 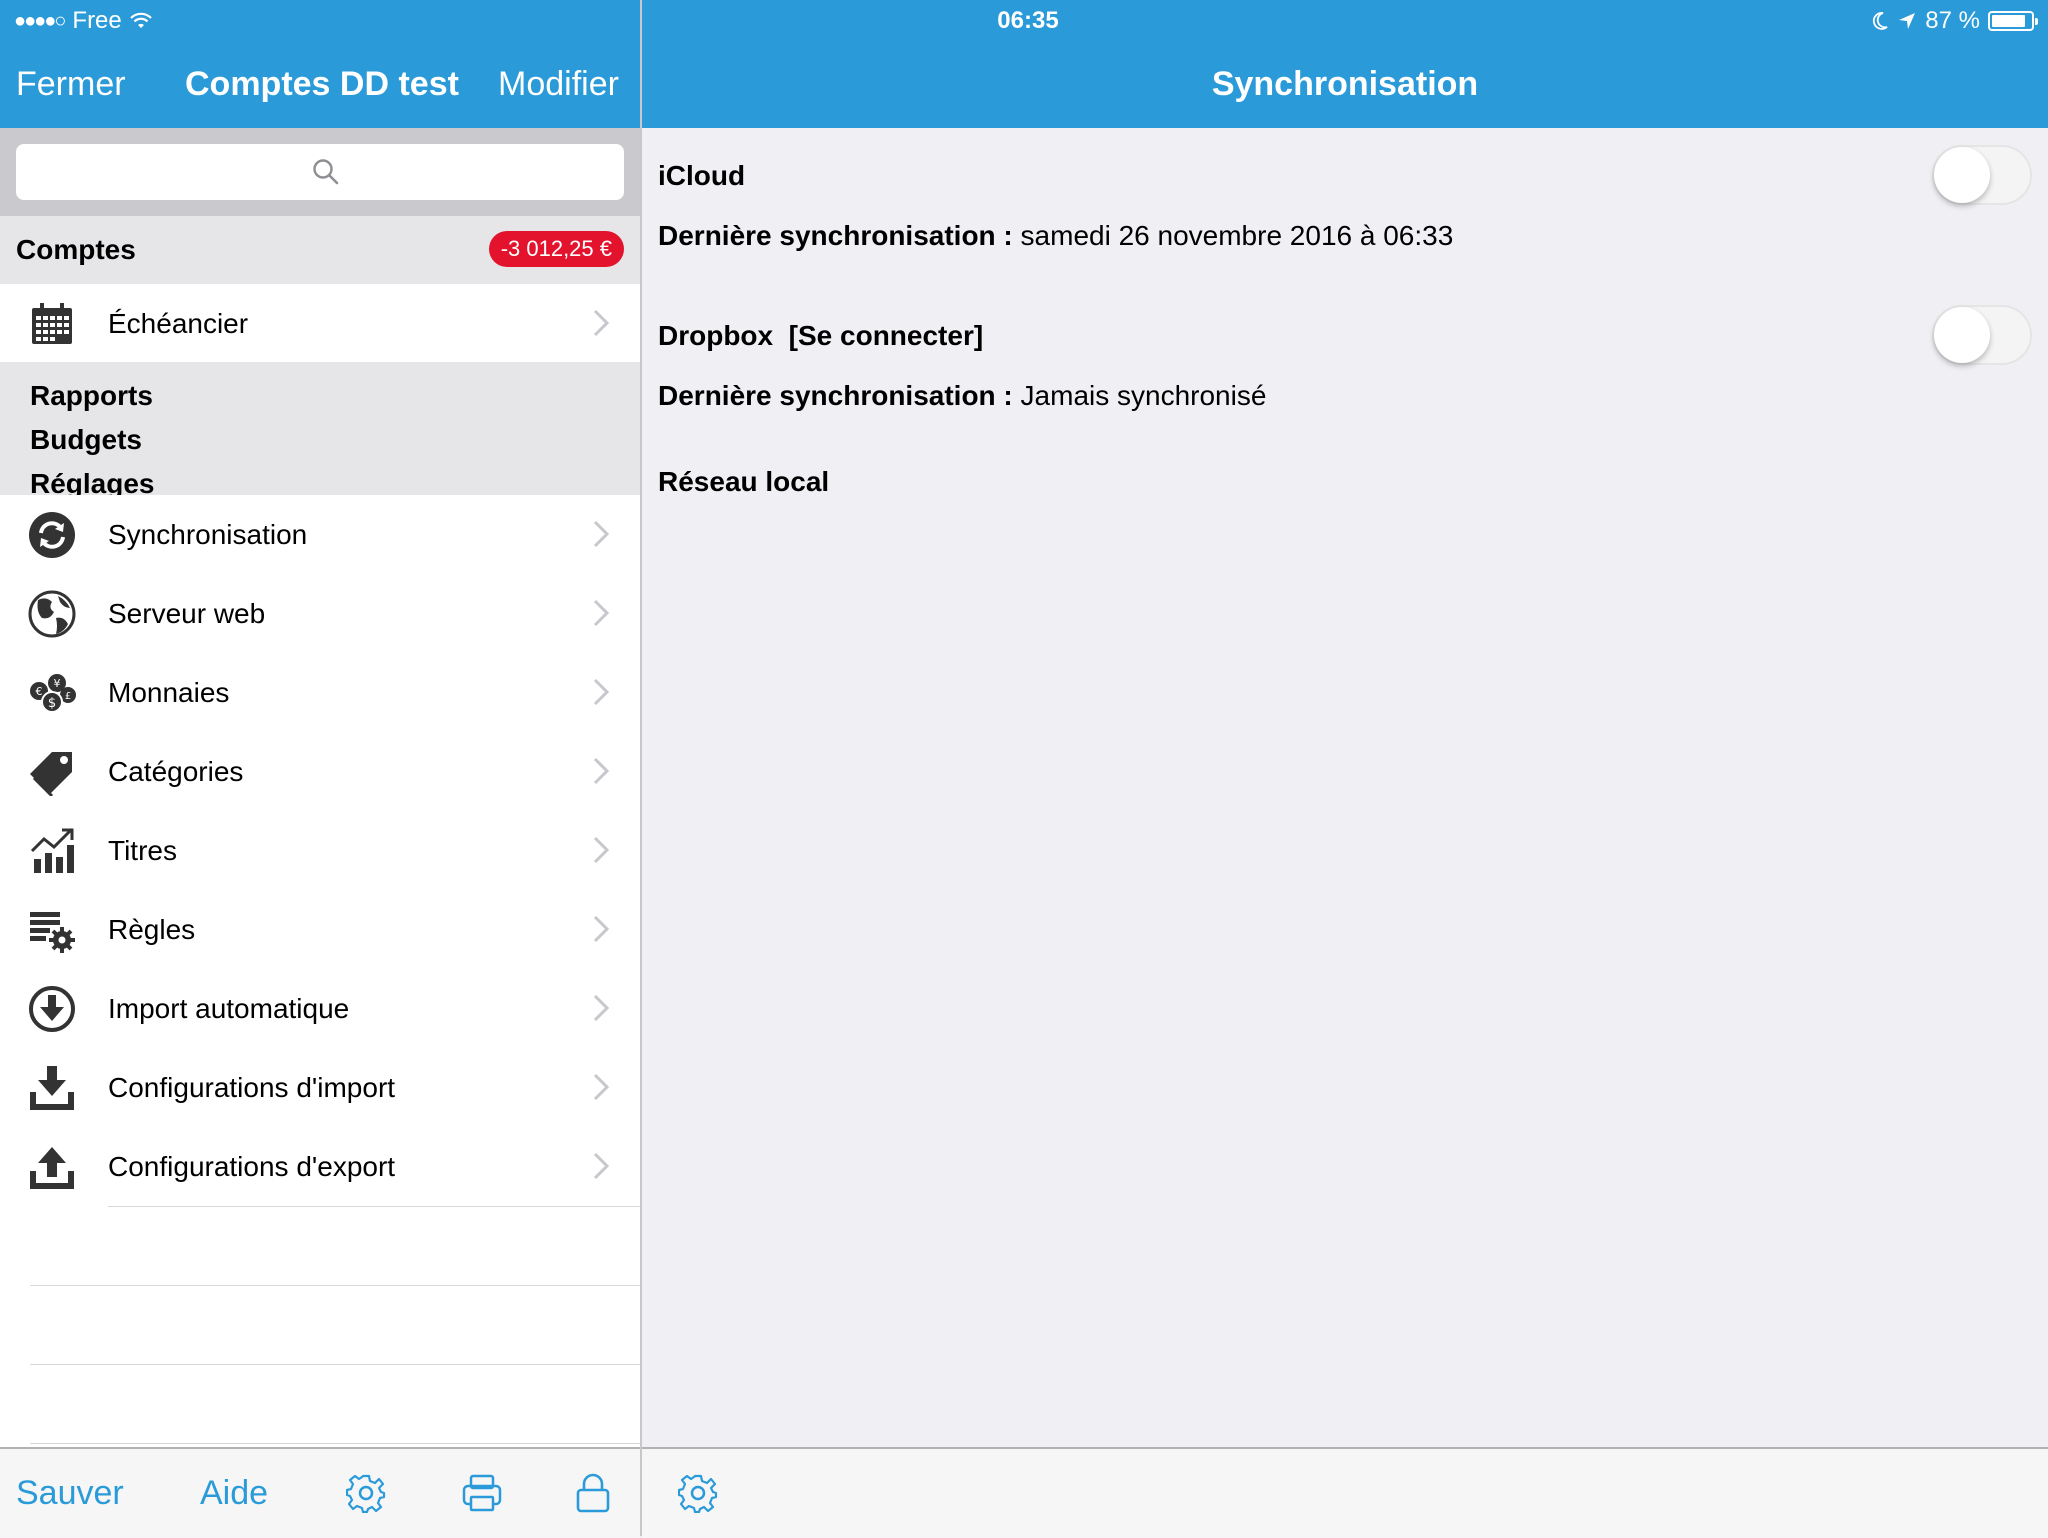 I want to click on sidebar-item-categories: Catégories, so click(x=320, y=772).